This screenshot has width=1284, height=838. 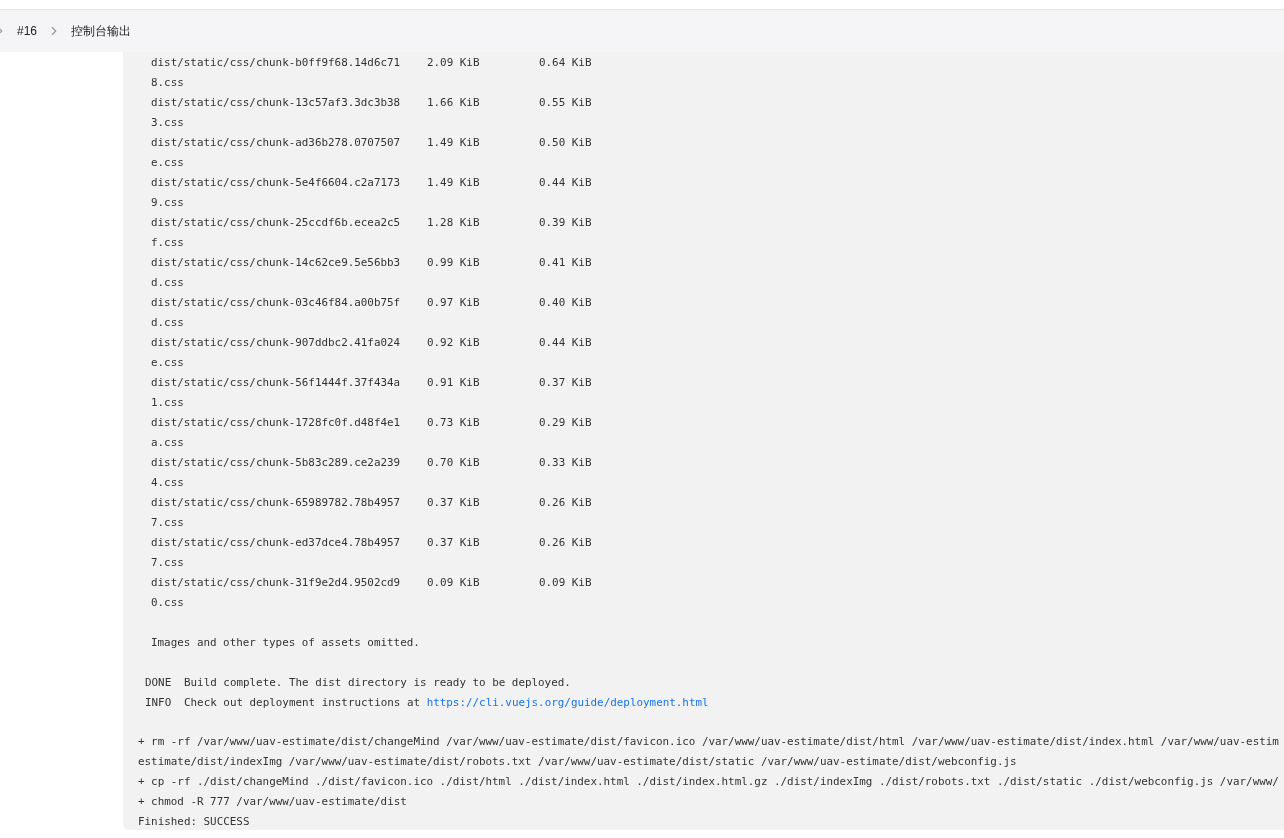 I want to click on asset-size: 1.28 KiB, so click(x=454, y=223).